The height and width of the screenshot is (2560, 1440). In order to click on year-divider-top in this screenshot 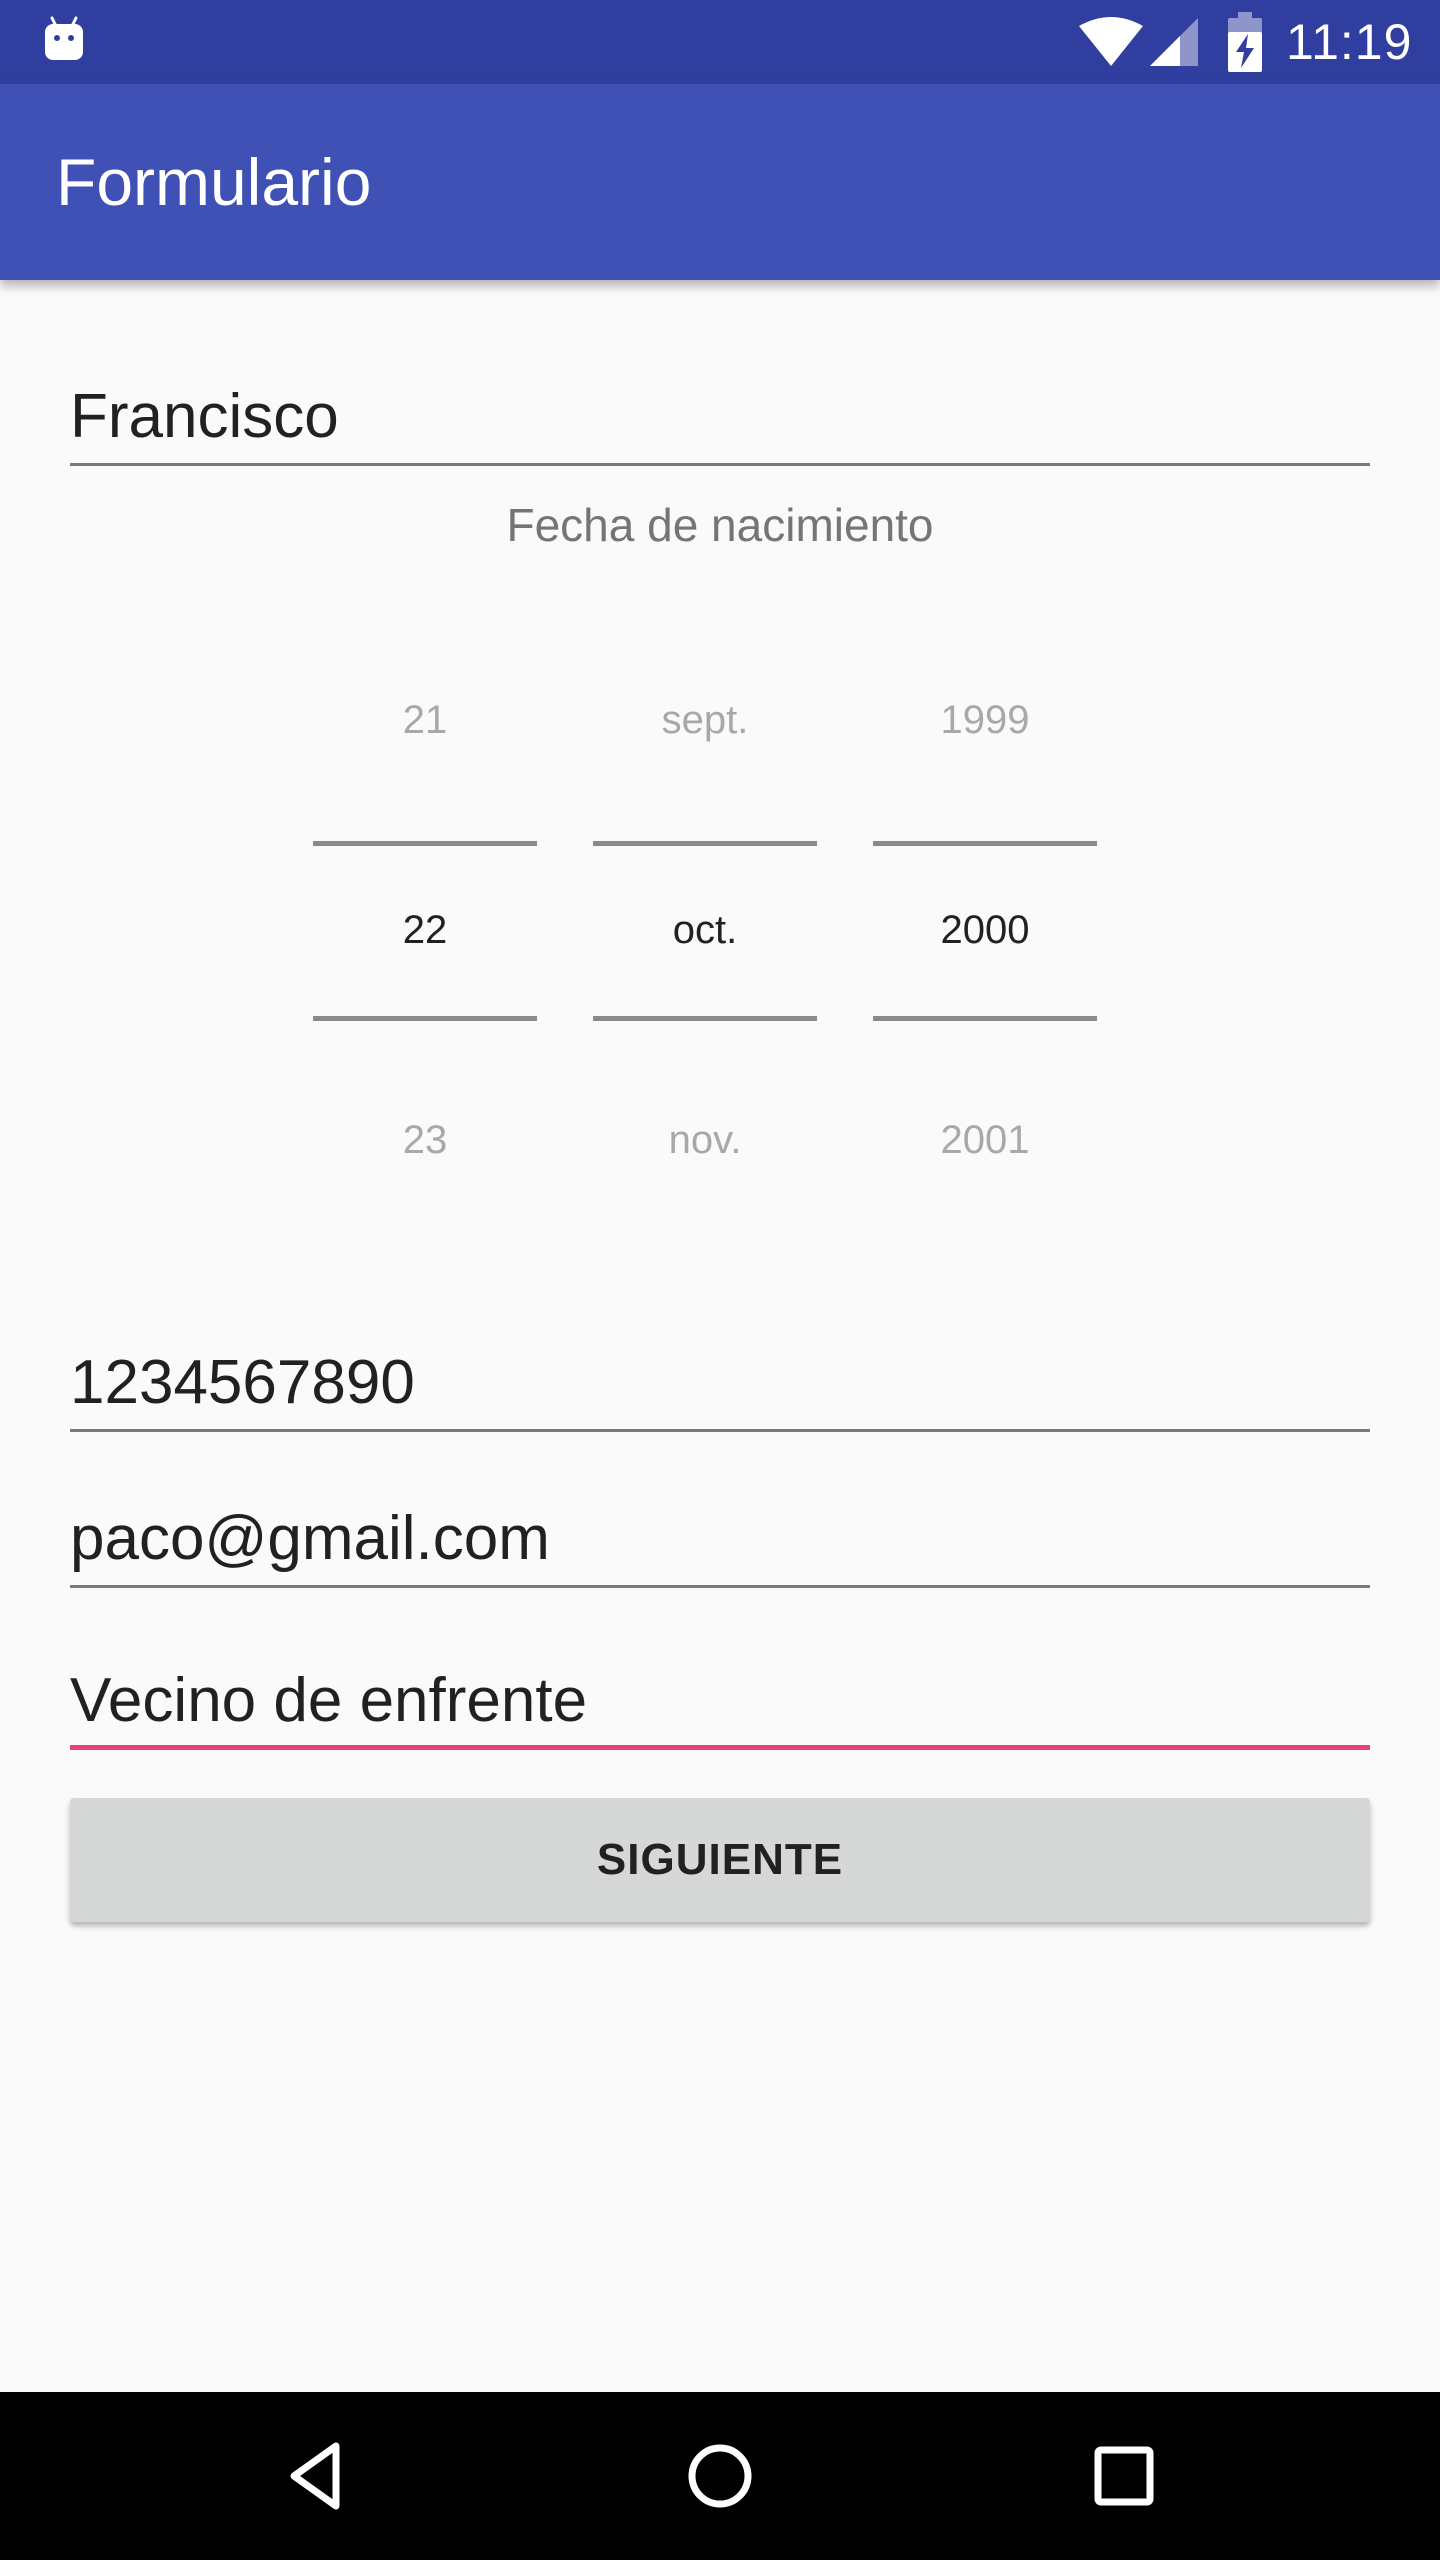, I will do `click(985, 843)`.